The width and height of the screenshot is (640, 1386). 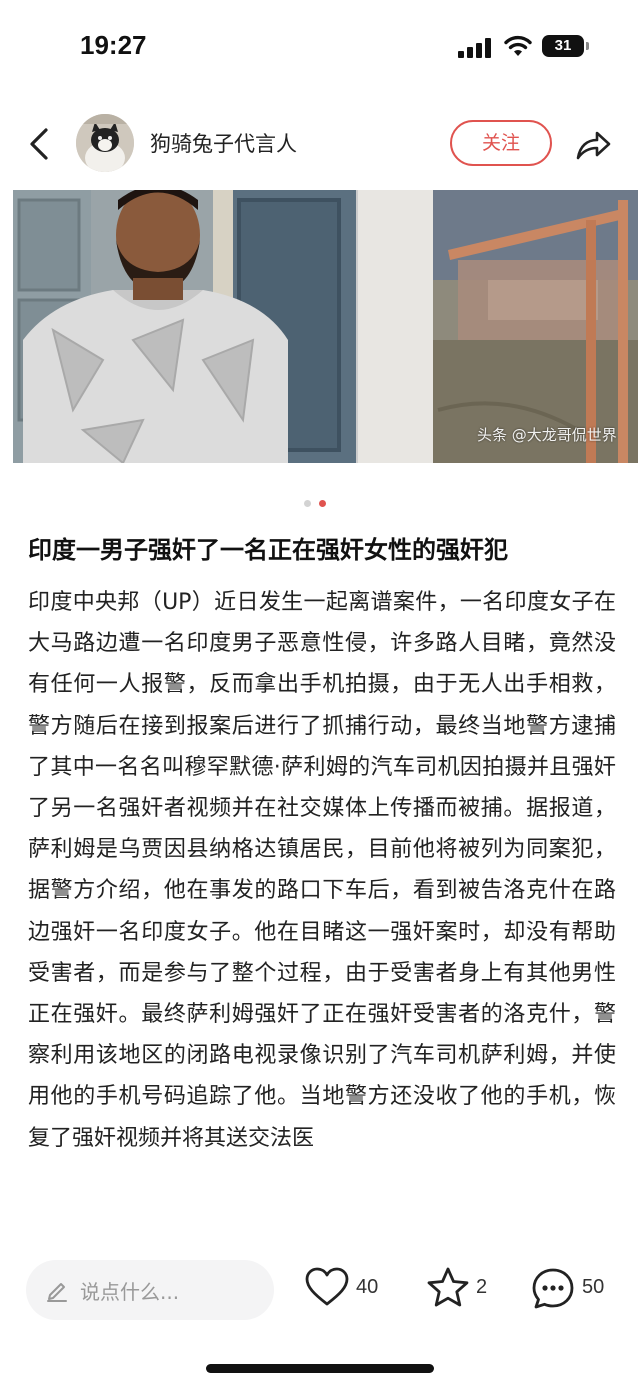 What do you see at coordinates (593, 1287) in the screenshot?
I see `comment-count: 50` at bounding box center [593, 1287].